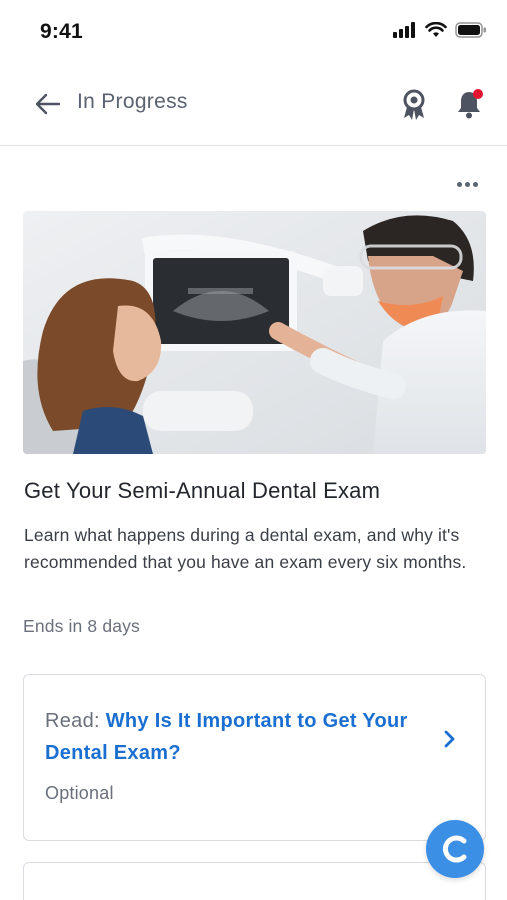  Describe the element at coordinates (404, 30) in the screenshot. I see `signal-icon` at that location.